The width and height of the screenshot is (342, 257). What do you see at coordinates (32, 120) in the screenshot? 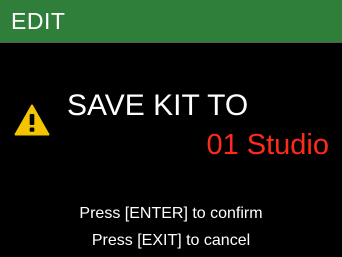
I see `warning-icon` at bounding box center [32, 120].